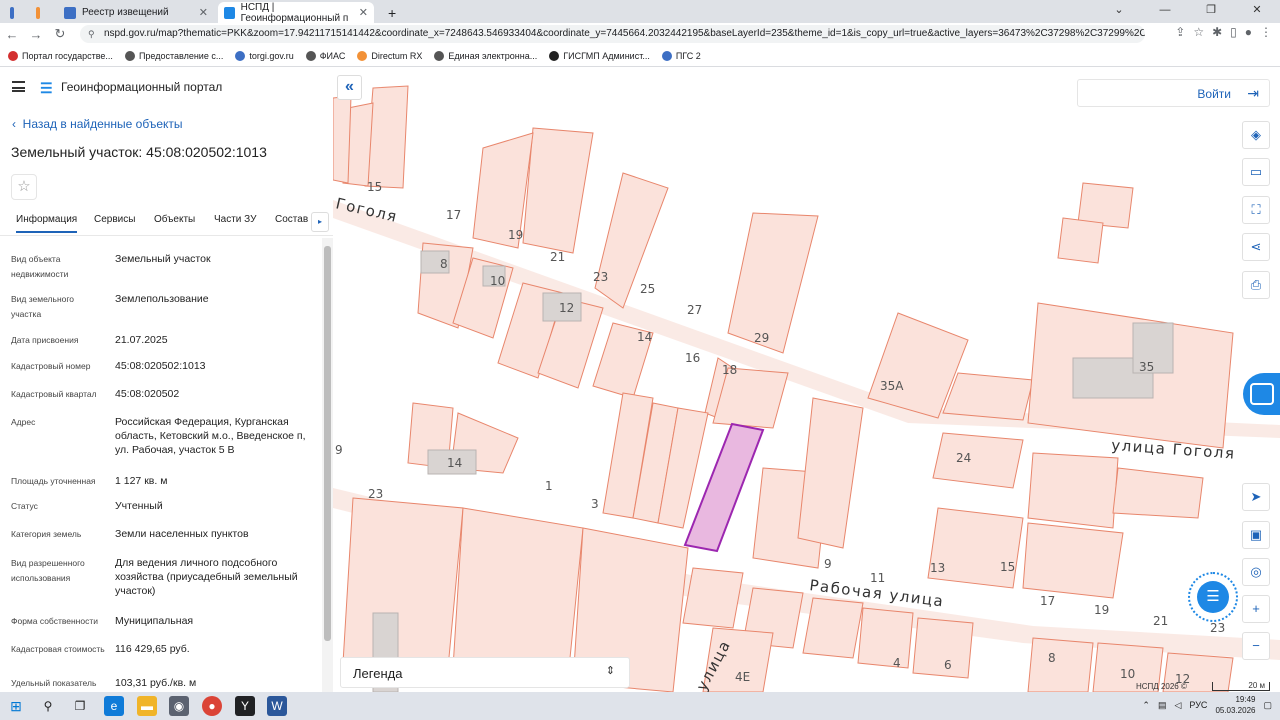 This screenshot has width=1280, height=720. Describe the element at coordinates (392, 12) in the screenshot. I see `new-tab-button: +` at that location.